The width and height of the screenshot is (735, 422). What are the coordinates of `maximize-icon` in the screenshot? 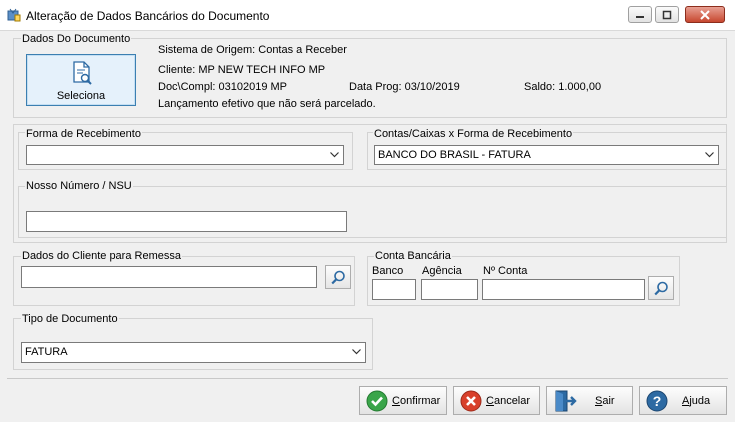 It's located at (667, 15).